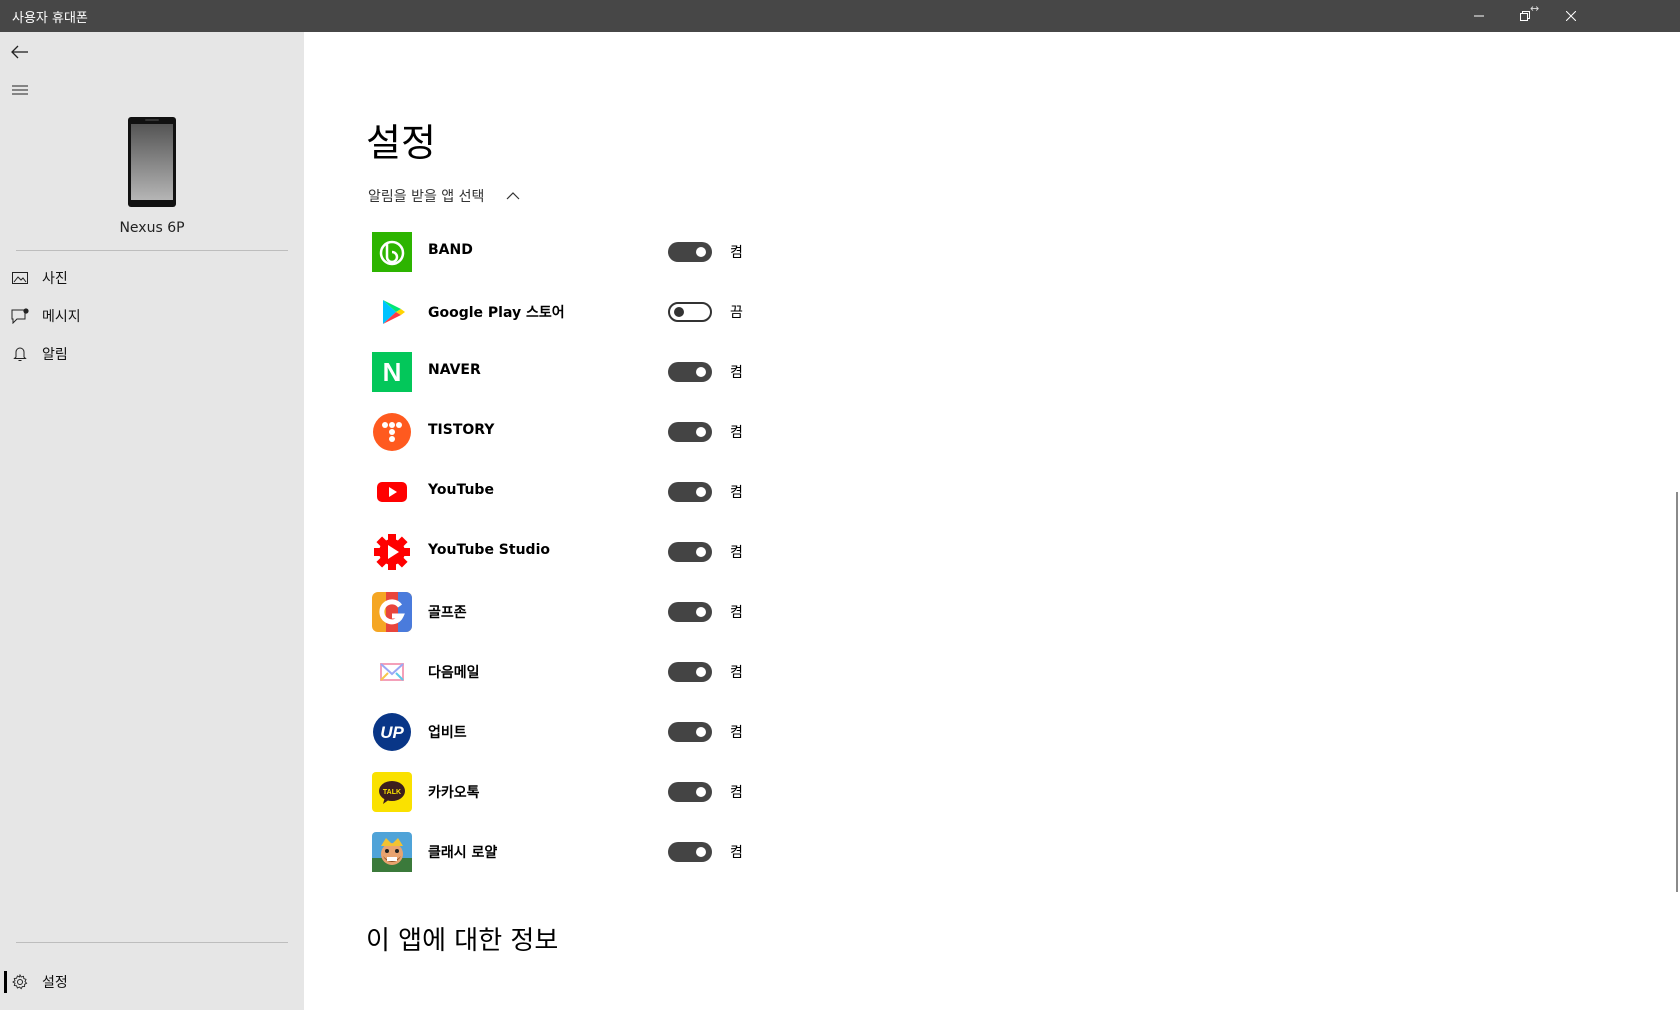 The width and height of the screenshot is (1680, 1010). What do you see at coordinates (690, 252) in the screenshot?
I see `toggle-band` at bounding box center [690, 252].